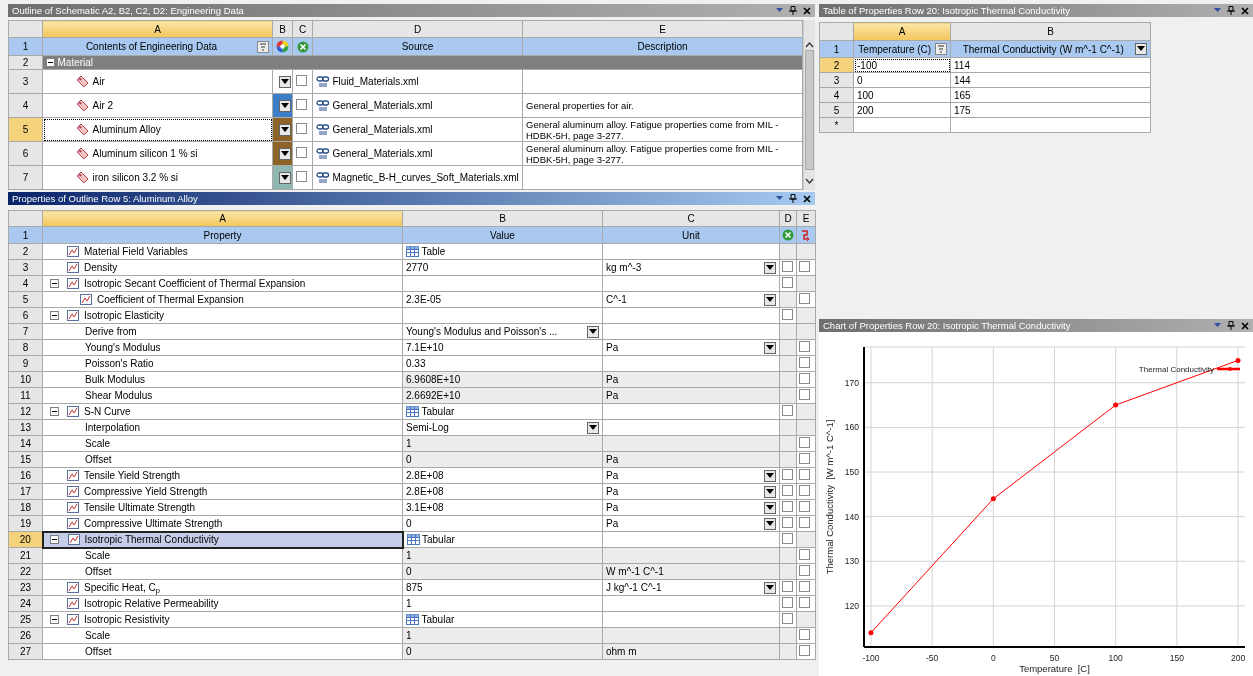 The width and height of the screenshot is (1253, 676). I want to click on color-wheel-icon, so click(282, 46).